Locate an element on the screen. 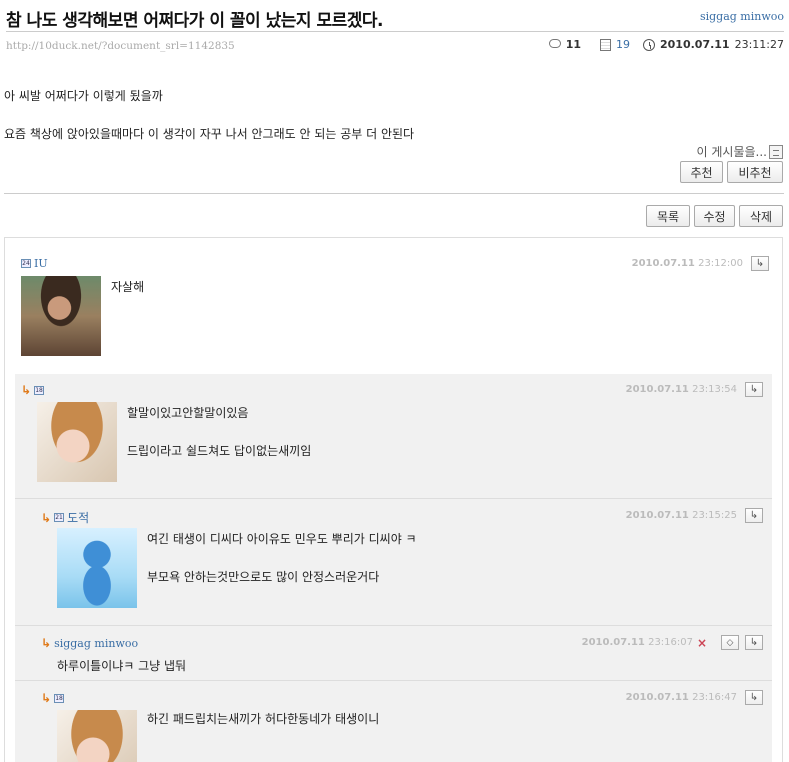 The height and width of the screenshot is (762, 789). comment-datetime: 2010.07.11 23:12:00 is located at coordinates (687, 263).